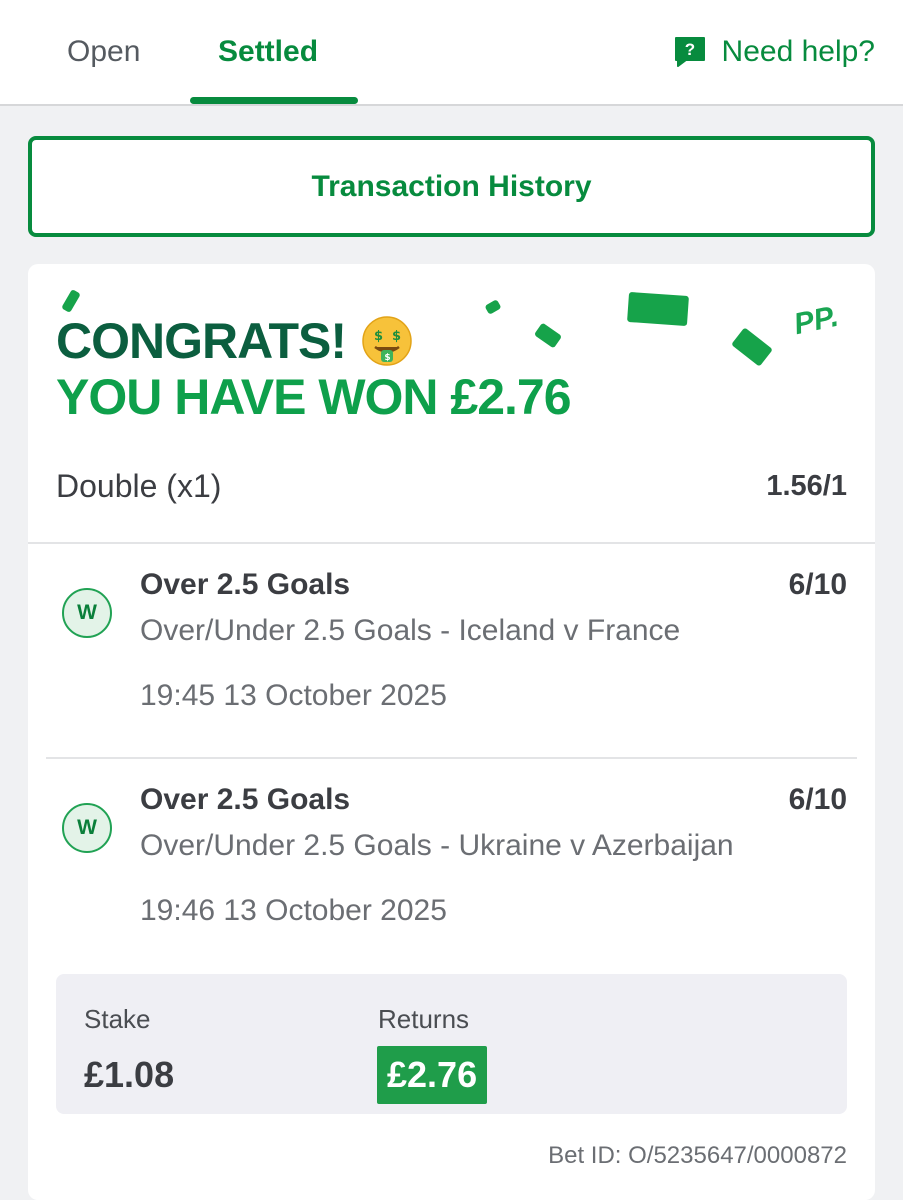 The image size is (903, 1200). Describe the element at coordinates (816, 320) in the screenshot. I see `brand-logo: PP.` at that location.